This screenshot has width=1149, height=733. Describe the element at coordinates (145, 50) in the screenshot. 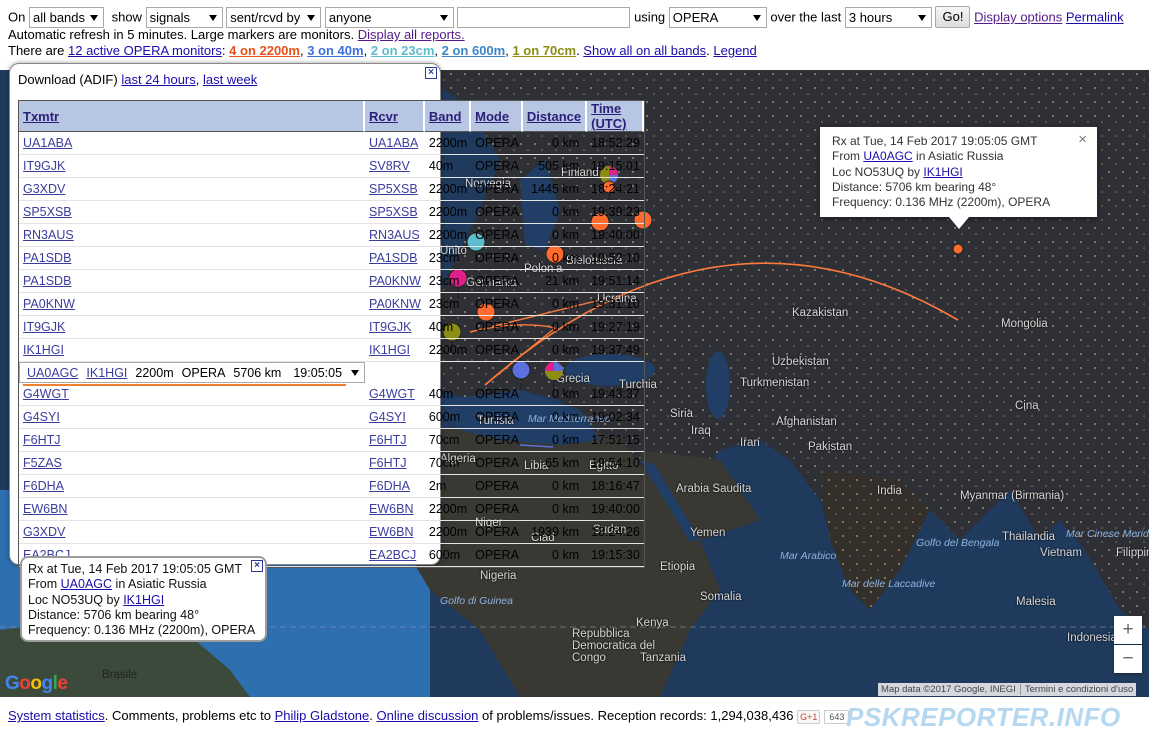

I see `monitors-link: 12 active OPERA monitors` at that location.